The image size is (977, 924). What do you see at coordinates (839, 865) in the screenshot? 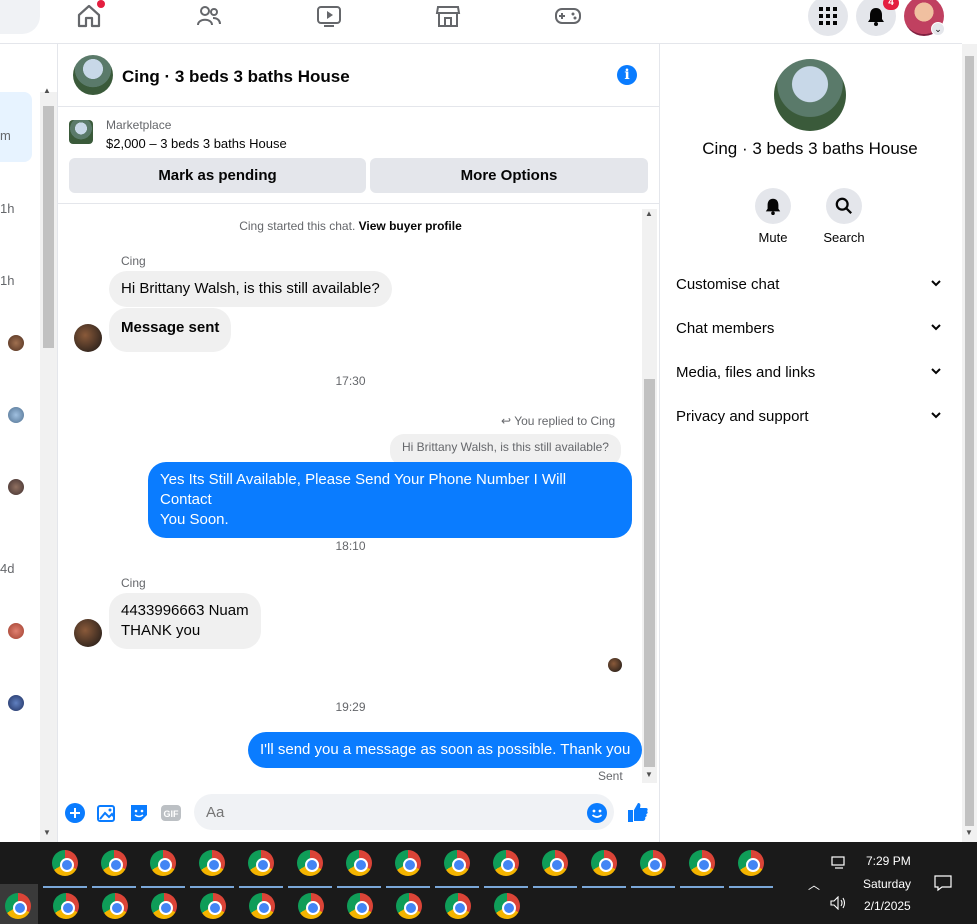
I see `network-icon` at bounding box center [839, 865].